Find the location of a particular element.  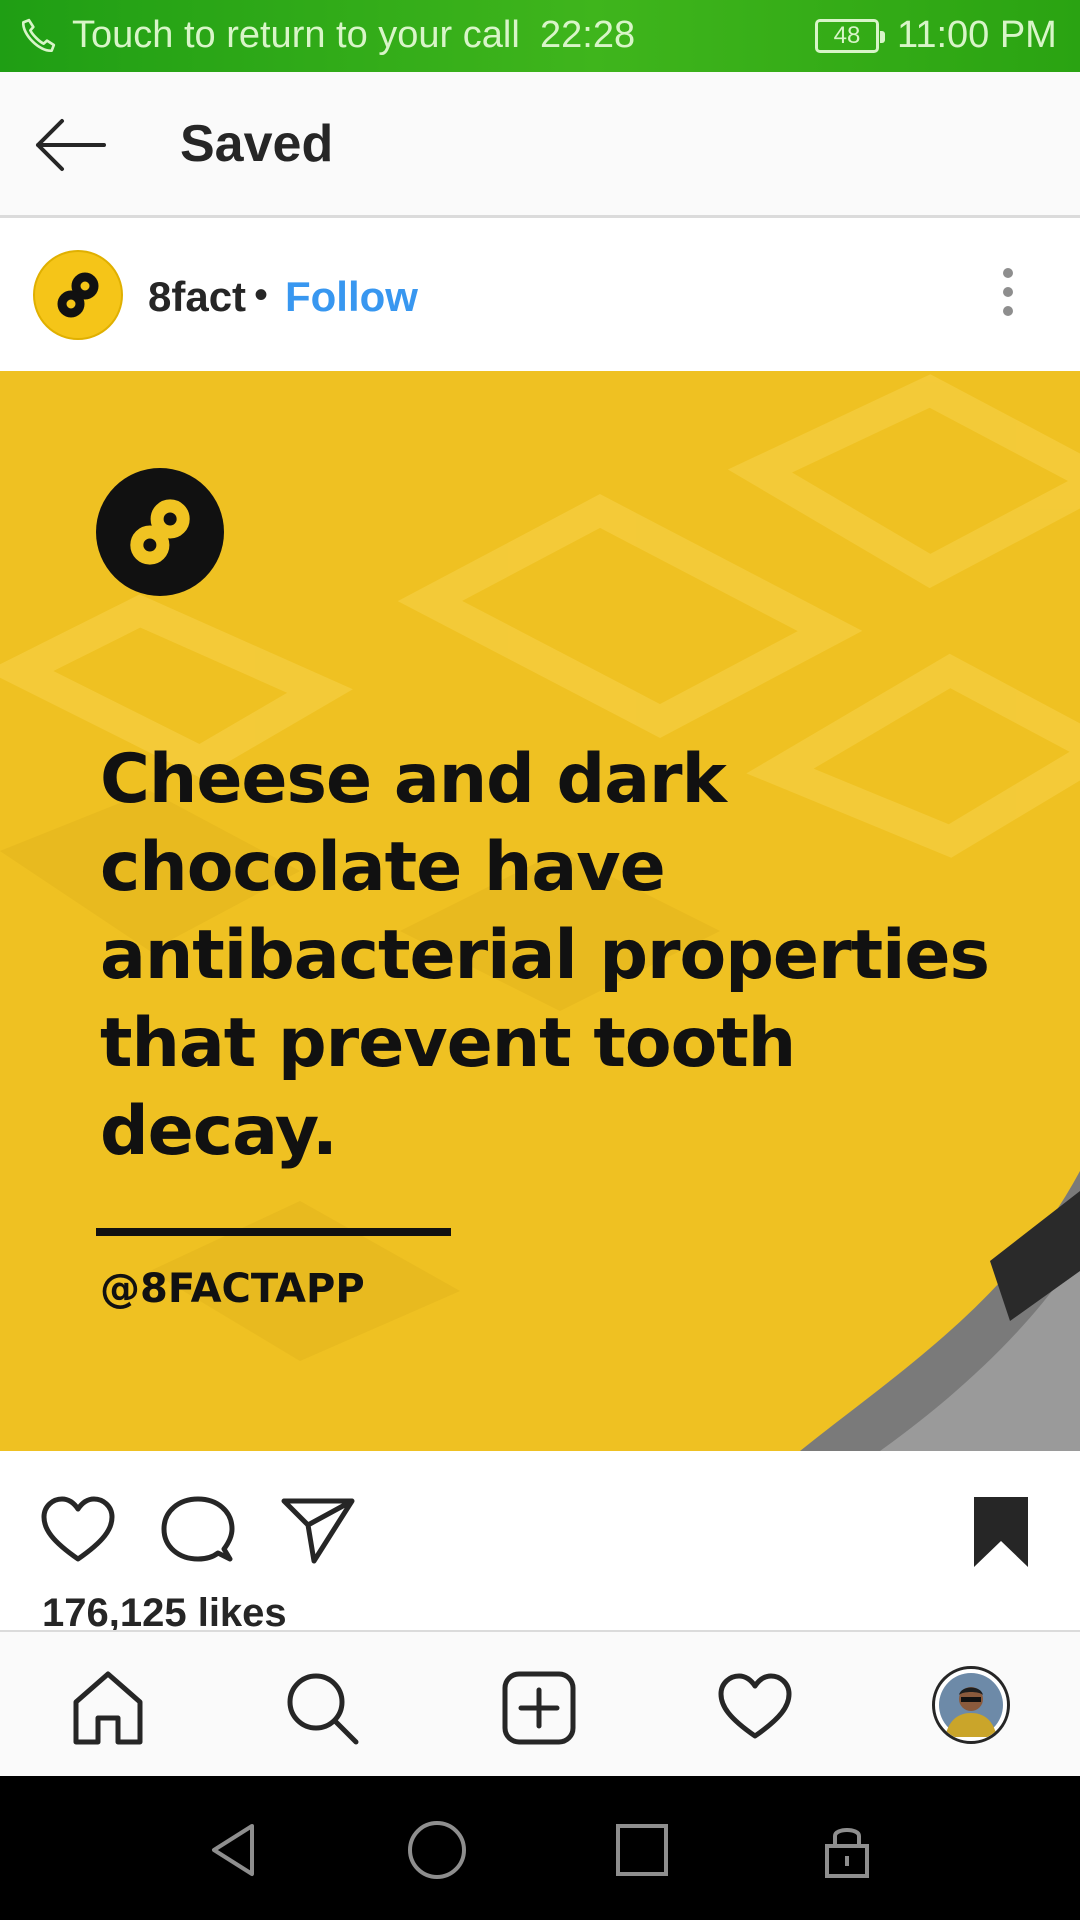

add-post-icon is located at coordinates (539, 1708).